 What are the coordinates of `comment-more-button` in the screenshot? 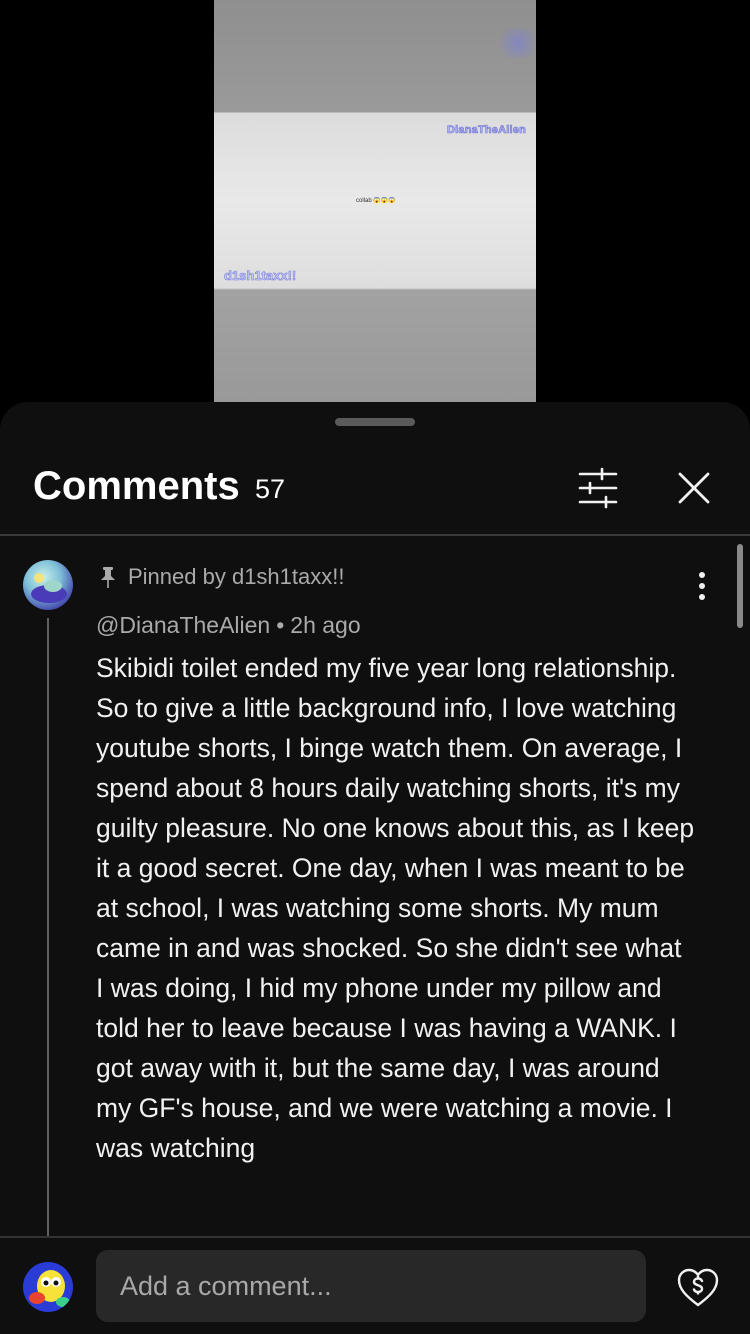 It's located at (702, 586).